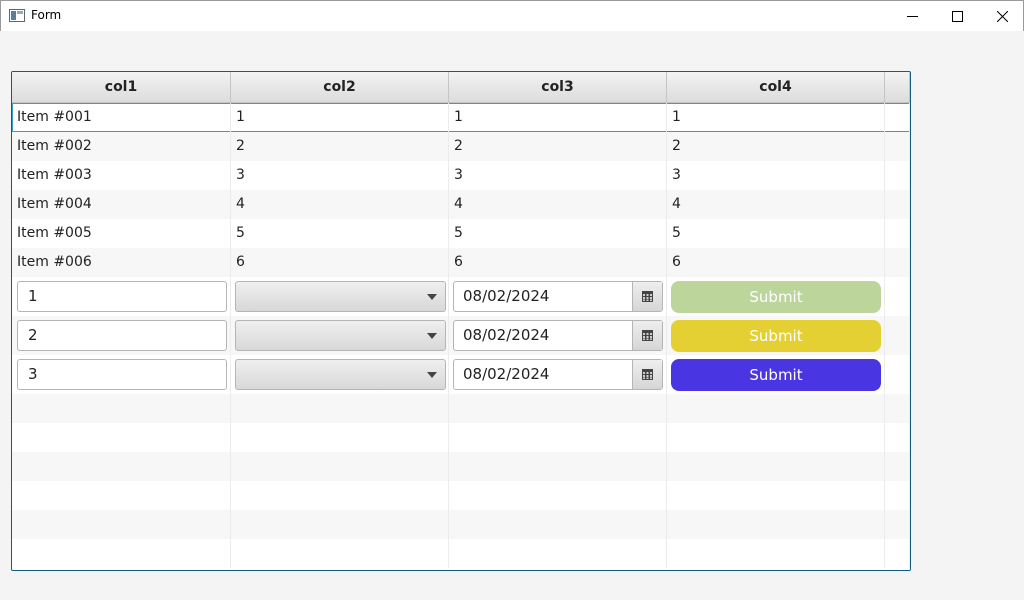 The height and width of the screenshot is (600, 1024). What do you see at coordinates (121, 117) in the screenshot?
I see `table-cell: Item #001` at bounding box center [121, 117].